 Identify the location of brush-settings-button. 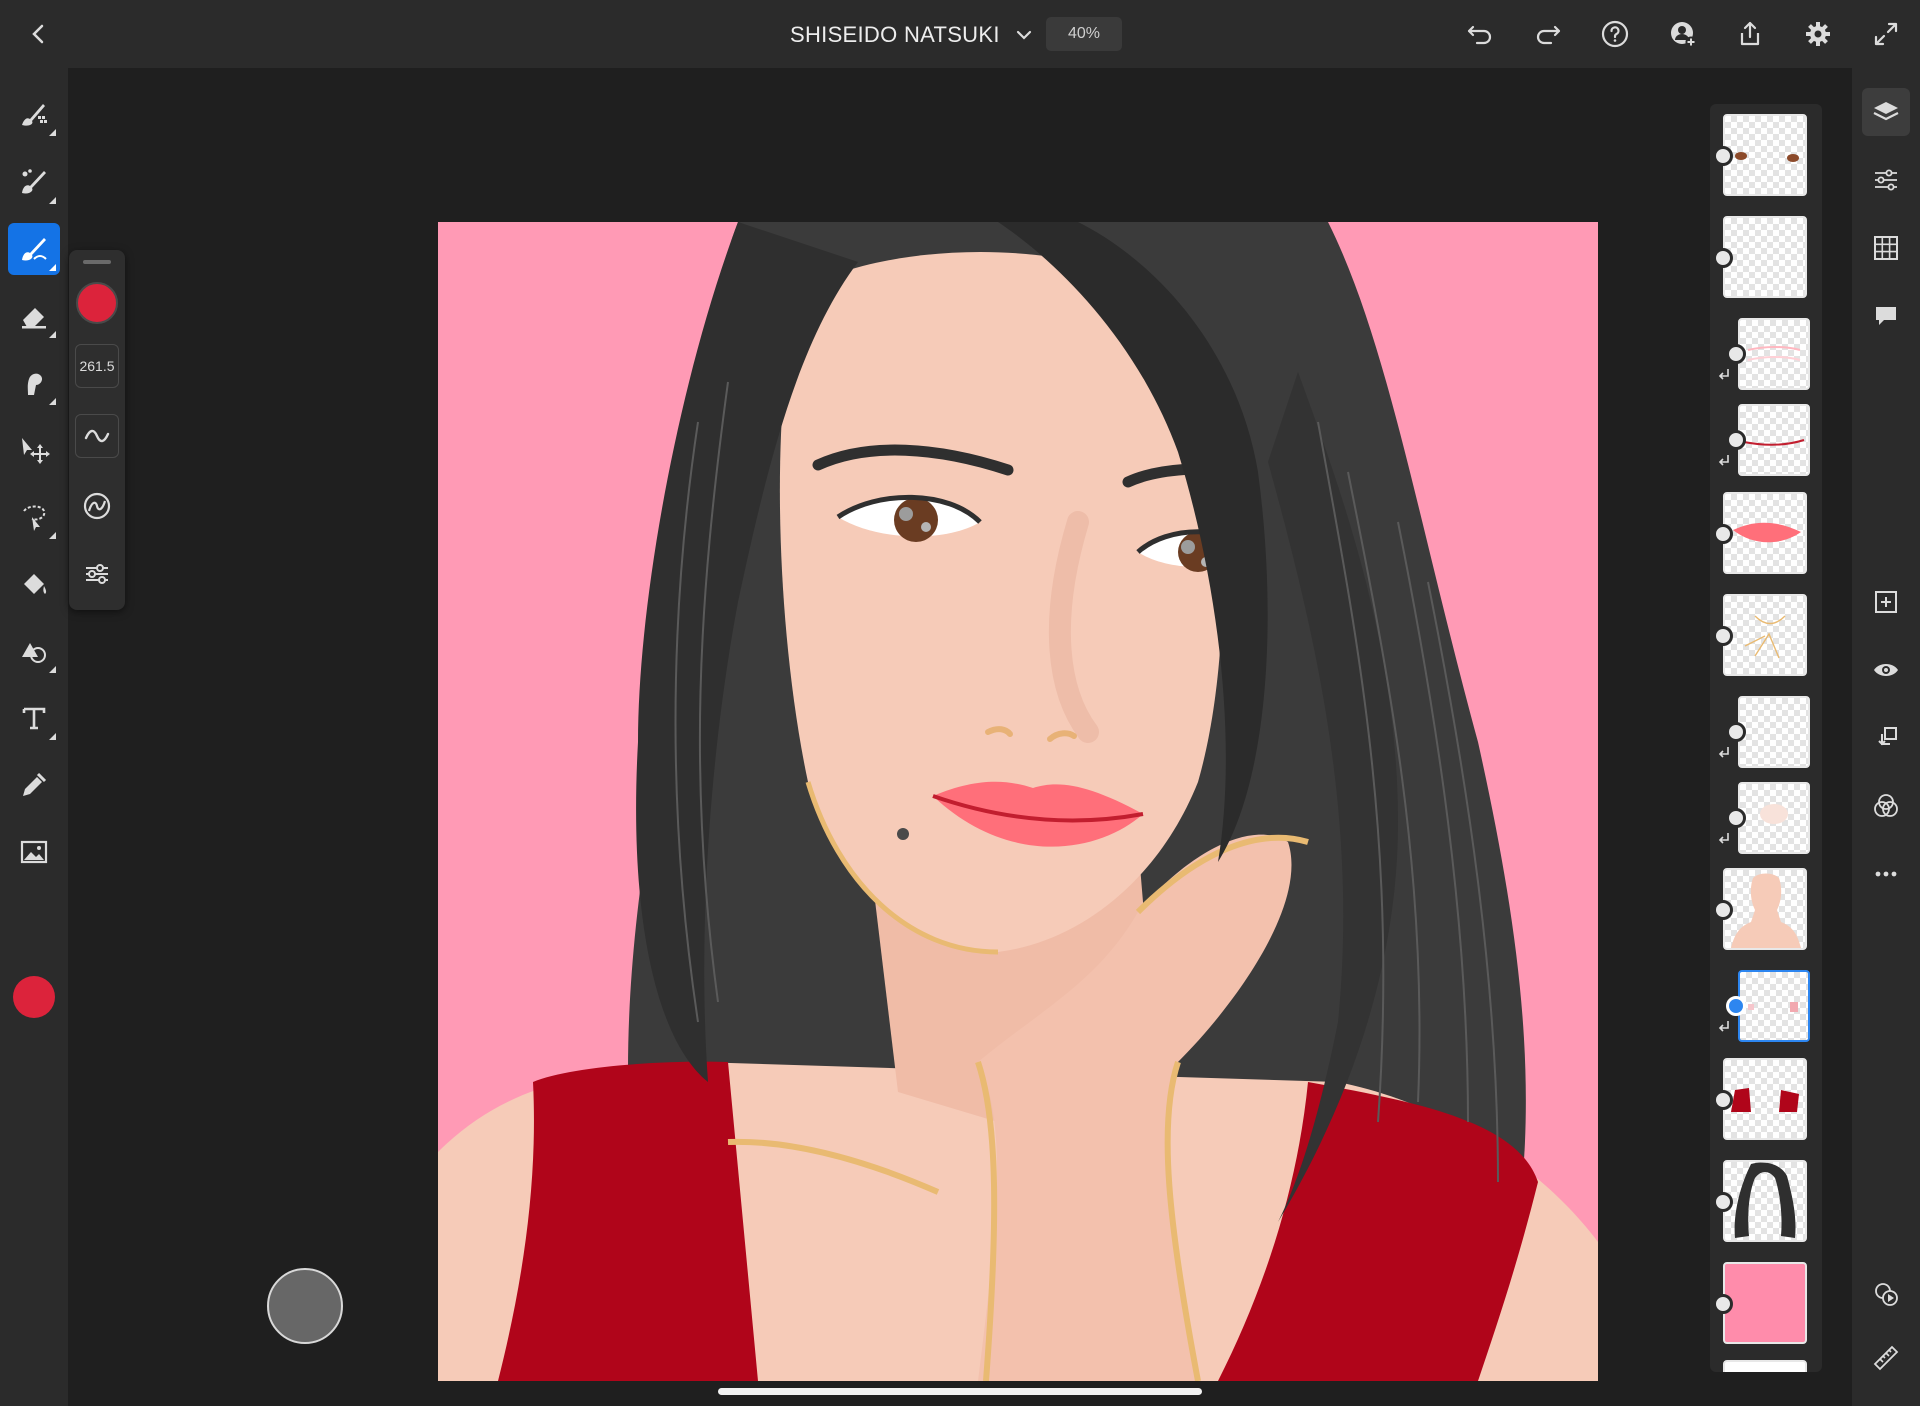
(97, 574).